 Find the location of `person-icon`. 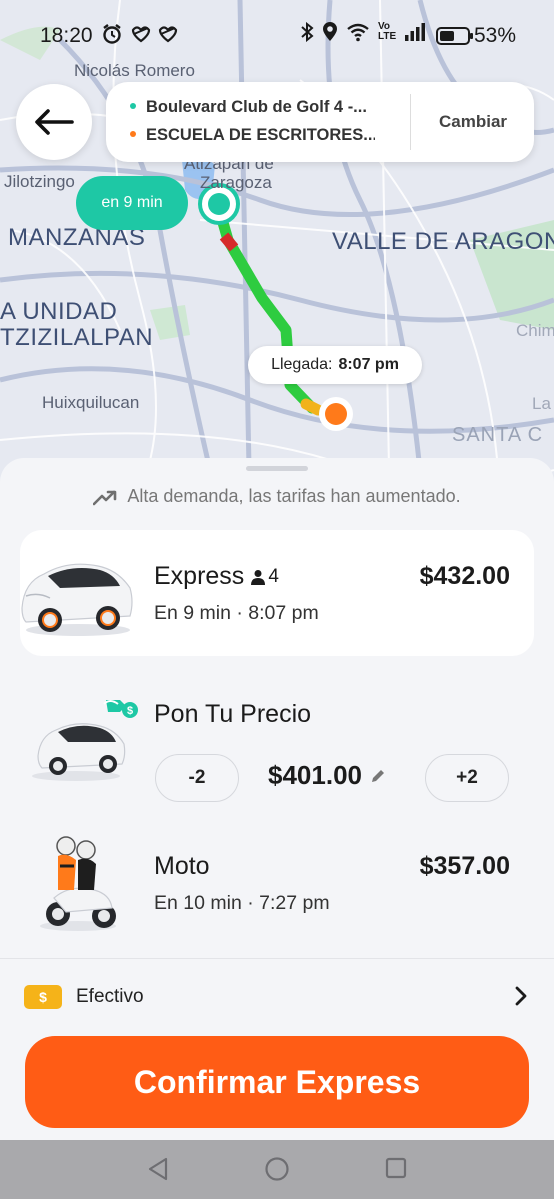

person-icon is located at coordinates (258, 577).